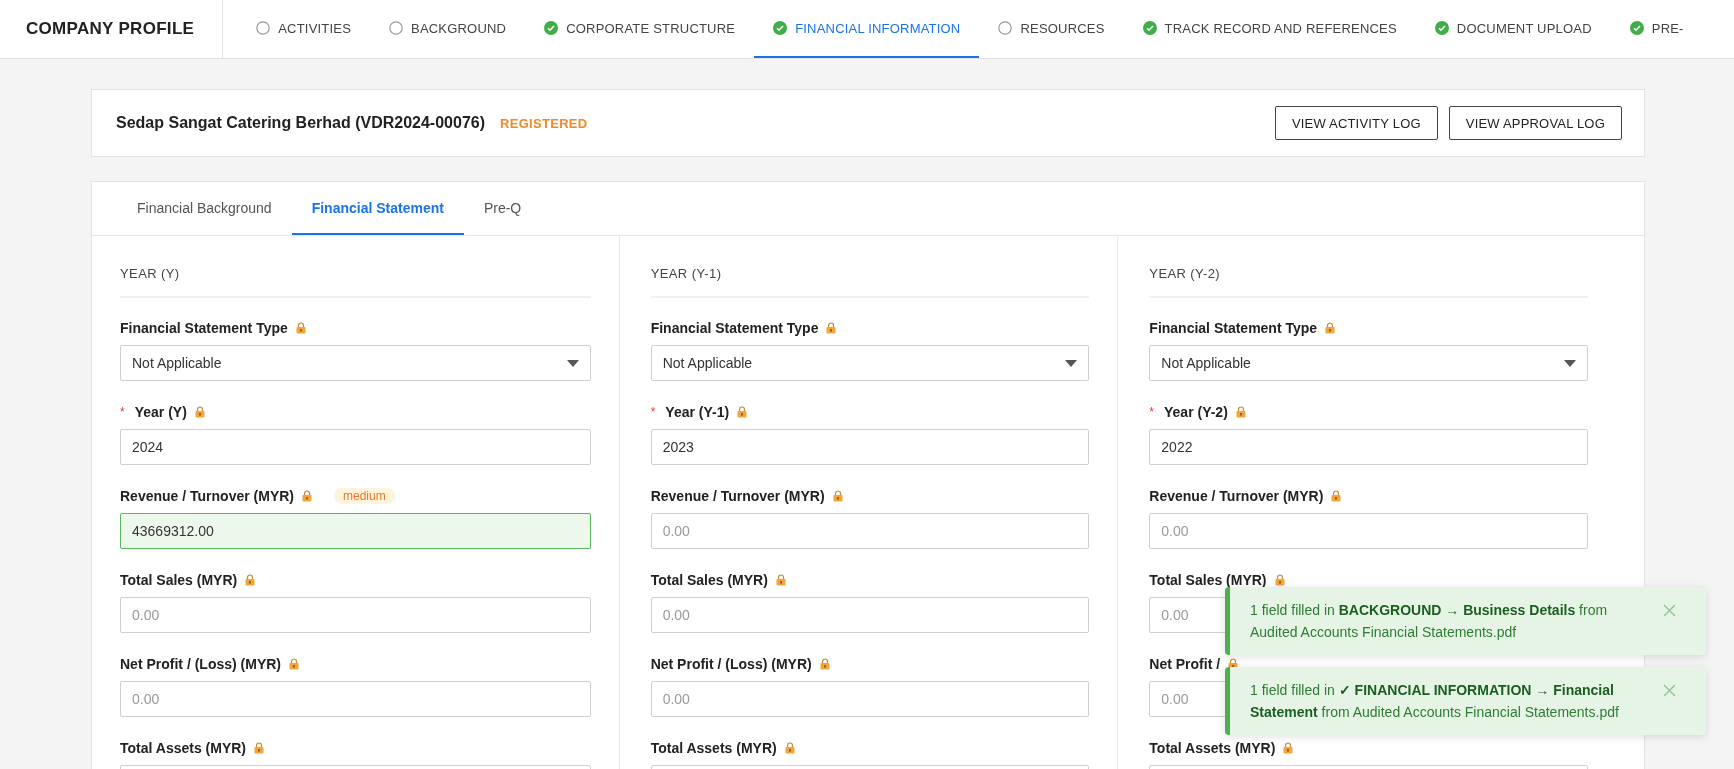  Describe the element at coordinates (204, 208) in the screenshot. I see `tab: Financial Background` at that location.